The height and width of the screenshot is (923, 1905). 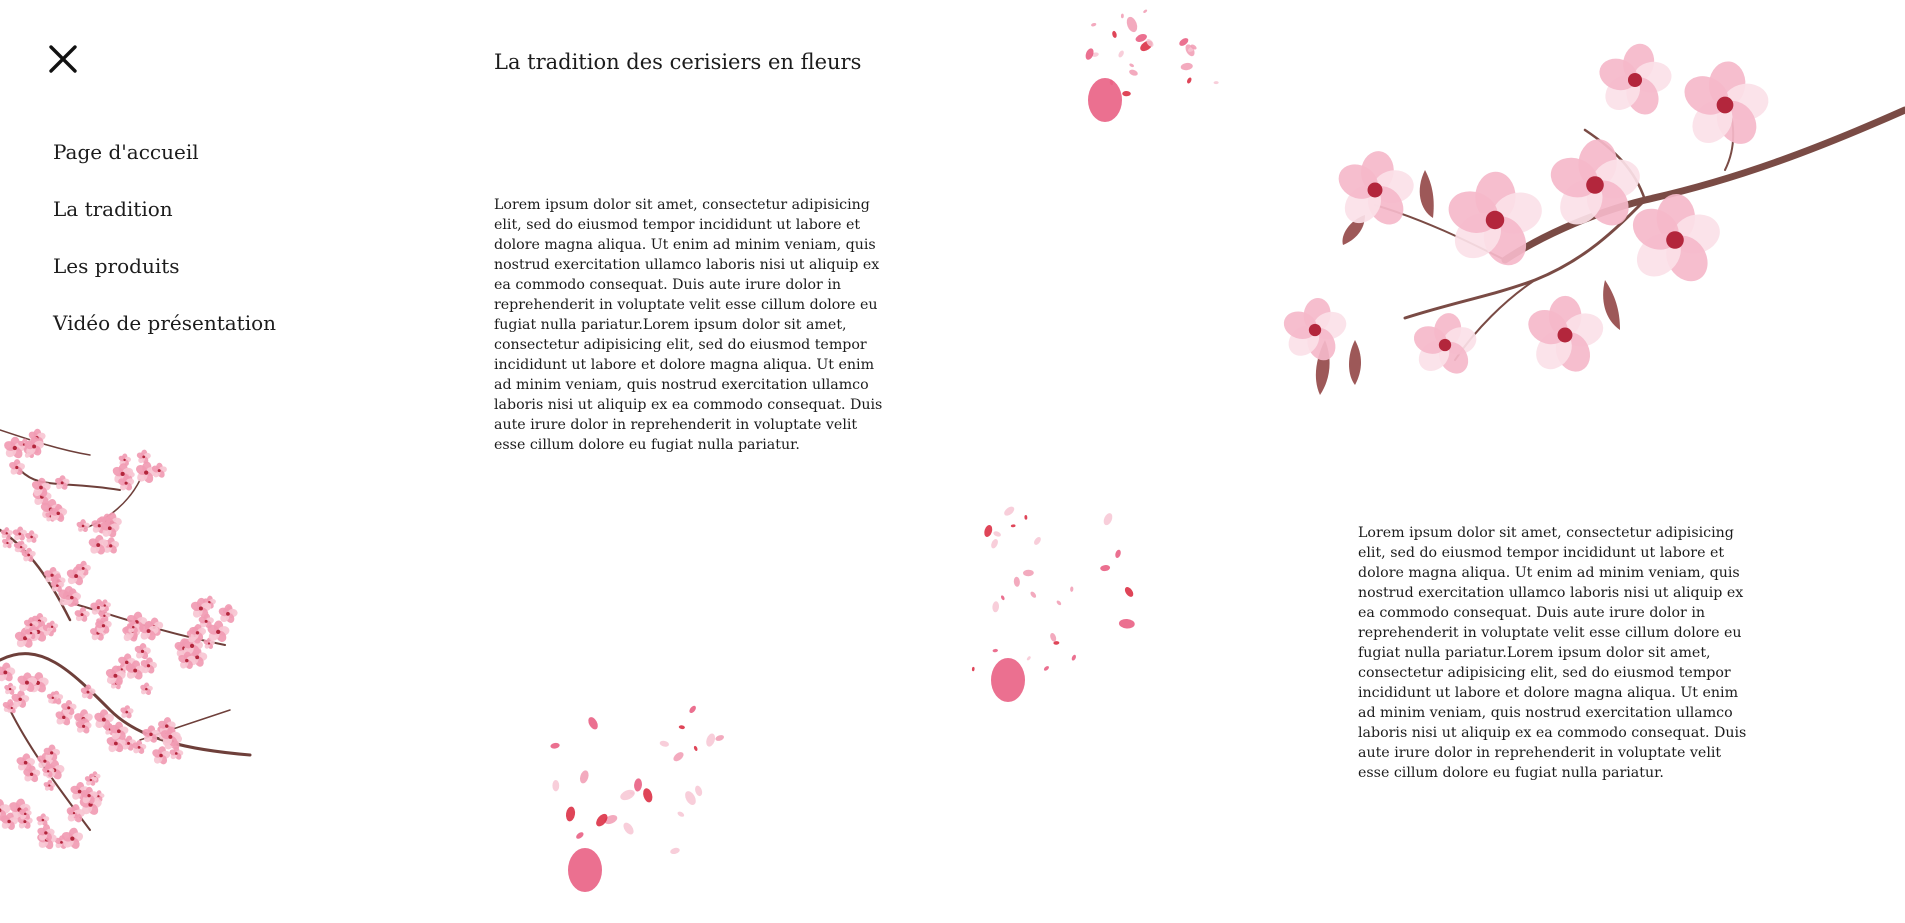 What do you see at coordinates (1594, 219) in the screenshot?
I see `cherry-blossom-branch-illustration` at bounding box center [1594, 219].